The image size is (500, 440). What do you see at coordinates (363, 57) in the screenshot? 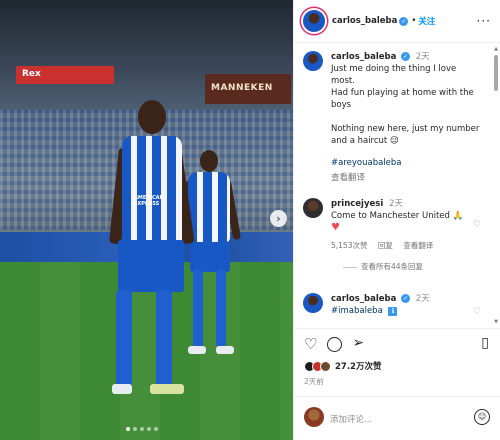
I see `caption-username: carlos_baleba` at bounding box center [363, 57].